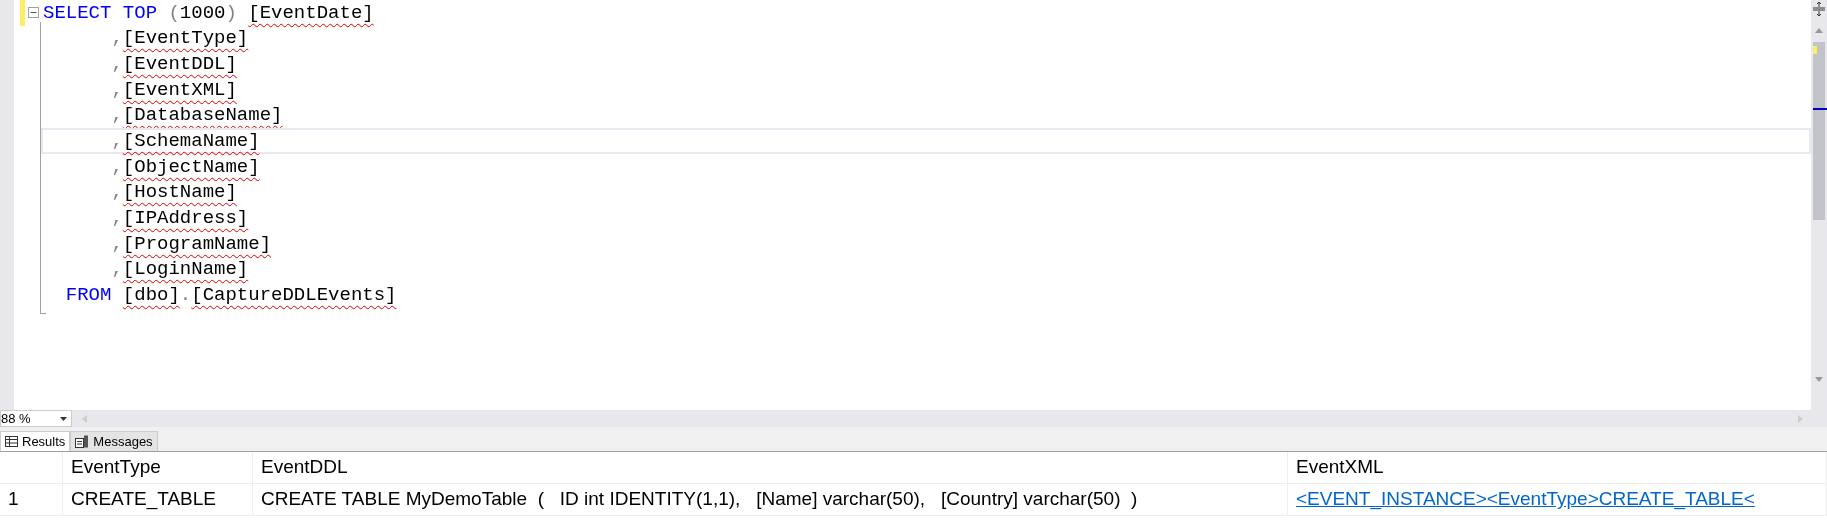 The height and width of the screenshot is (521, 1827). What do you see at coordinates (174, 90) in the screenshot?
I see `code-line: ,[EventXML]` at bounding box center [174, 90].